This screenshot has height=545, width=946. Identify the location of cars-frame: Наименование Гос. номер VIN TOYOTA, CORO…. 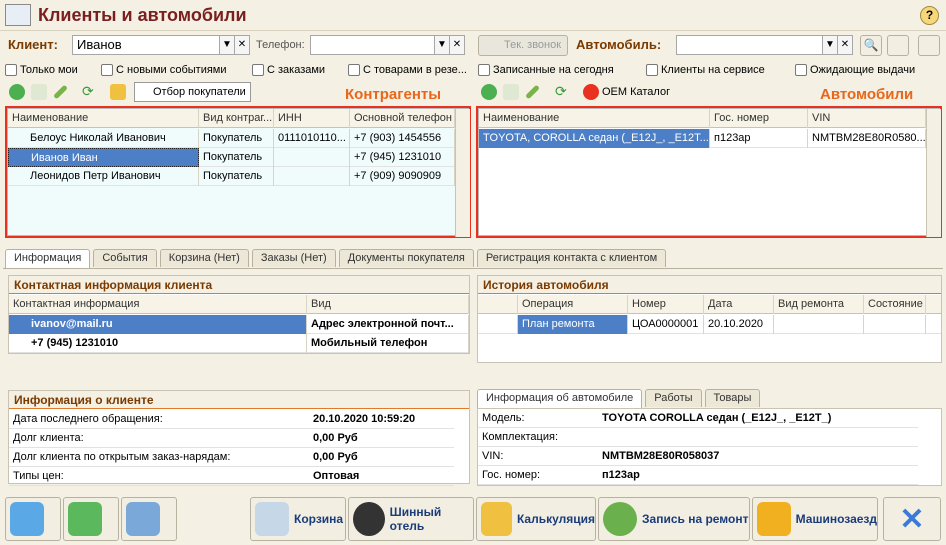
(709, 172).